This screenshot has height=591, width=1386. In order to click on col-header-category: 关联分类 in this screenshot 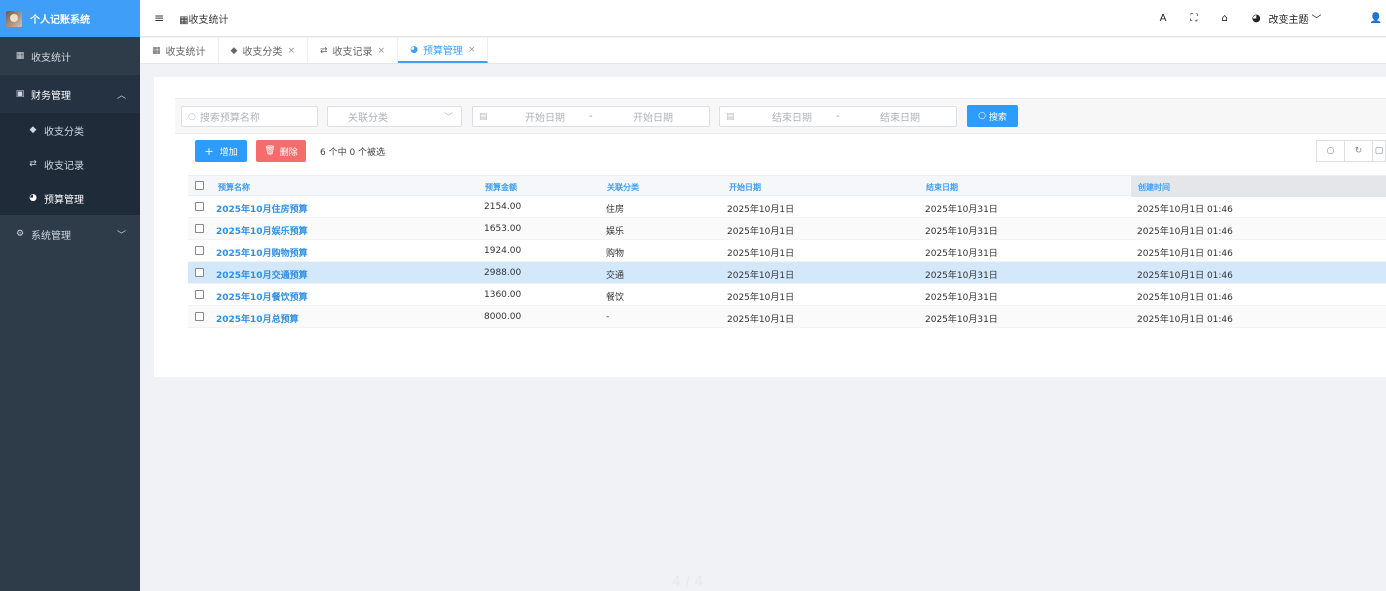, I will do `click(623, 187)`.